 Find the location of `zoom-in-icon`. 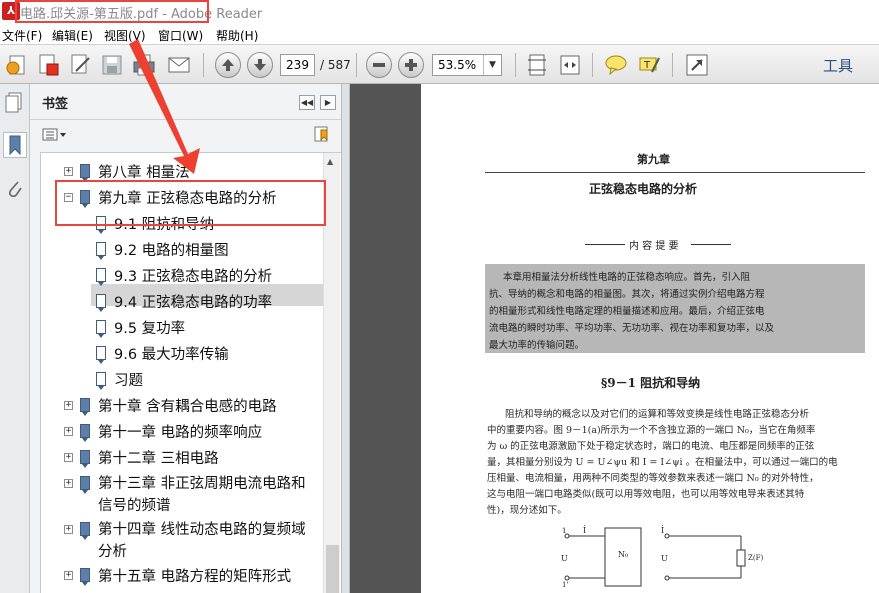

zoom-in-icon is located at coordinates (411, 65).